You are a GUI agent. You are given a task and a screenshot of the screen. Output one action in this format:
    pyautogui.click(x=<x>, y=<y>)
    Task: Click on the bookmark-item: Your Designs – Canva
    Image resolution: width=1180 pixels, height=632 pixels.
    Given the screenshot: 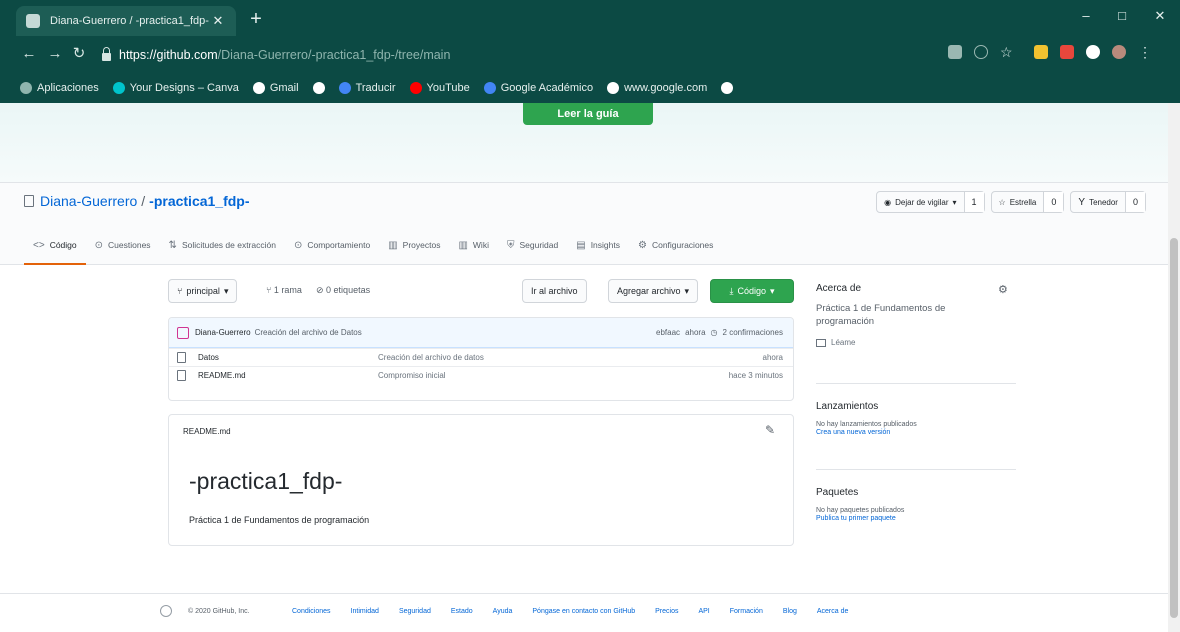 What is the action you would take?
    pyautogui.click(x=175, y=87)
    